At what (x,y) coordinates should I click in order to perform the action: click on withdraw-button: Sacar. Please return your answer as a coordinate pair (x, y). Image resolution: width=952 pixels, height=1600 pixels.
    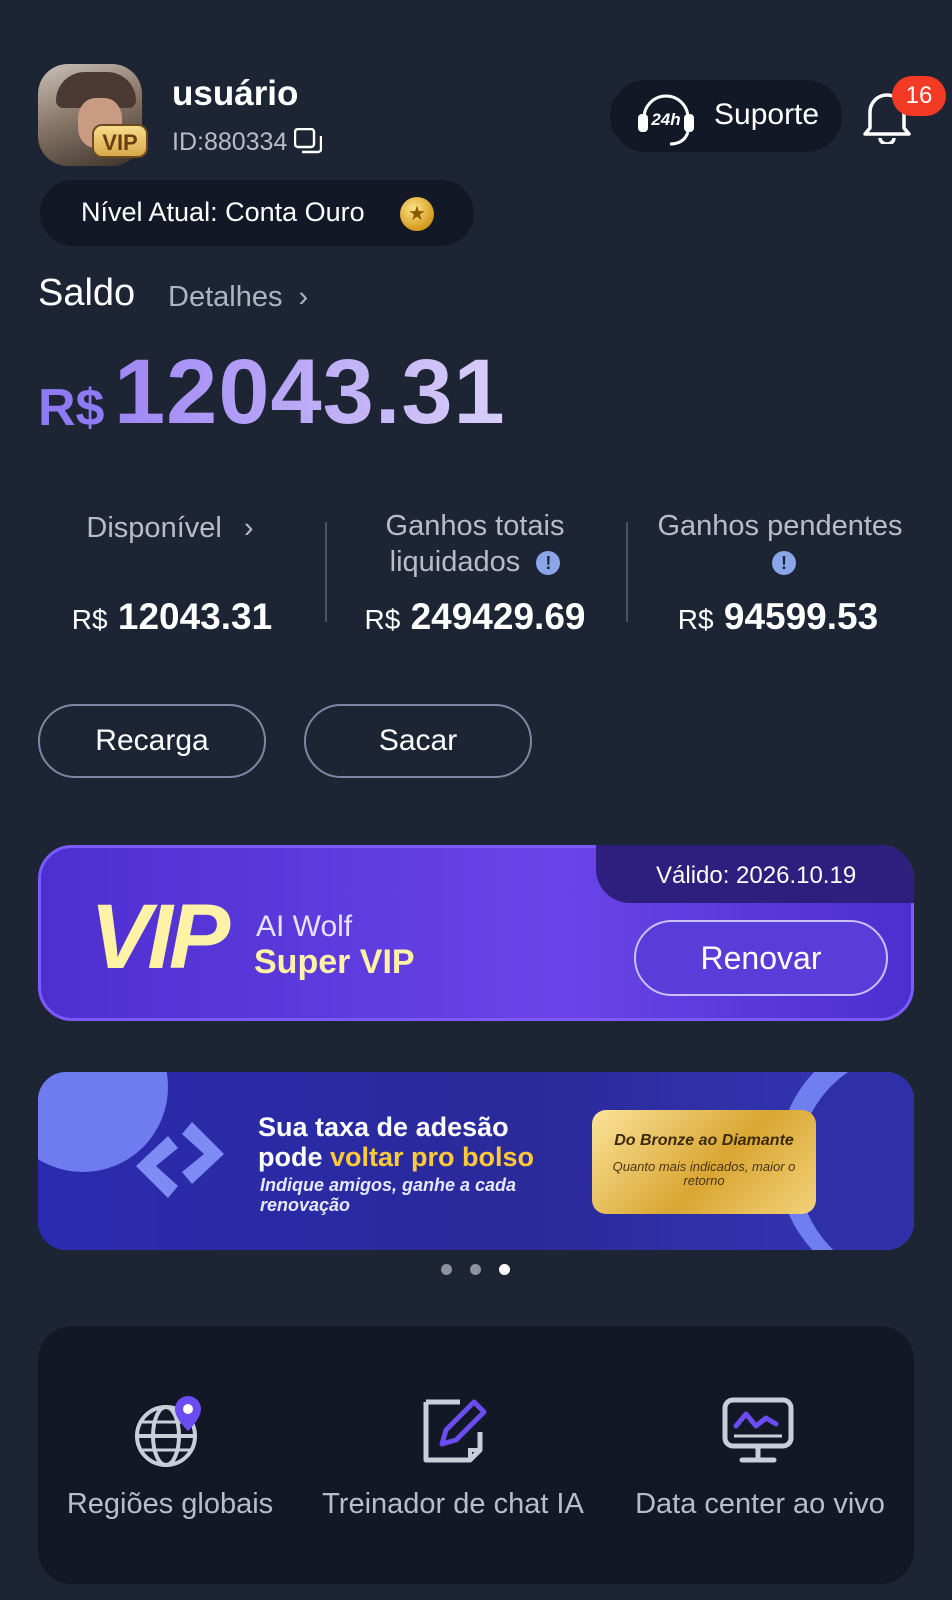
    Looking at the image, I should click on (418, 741).